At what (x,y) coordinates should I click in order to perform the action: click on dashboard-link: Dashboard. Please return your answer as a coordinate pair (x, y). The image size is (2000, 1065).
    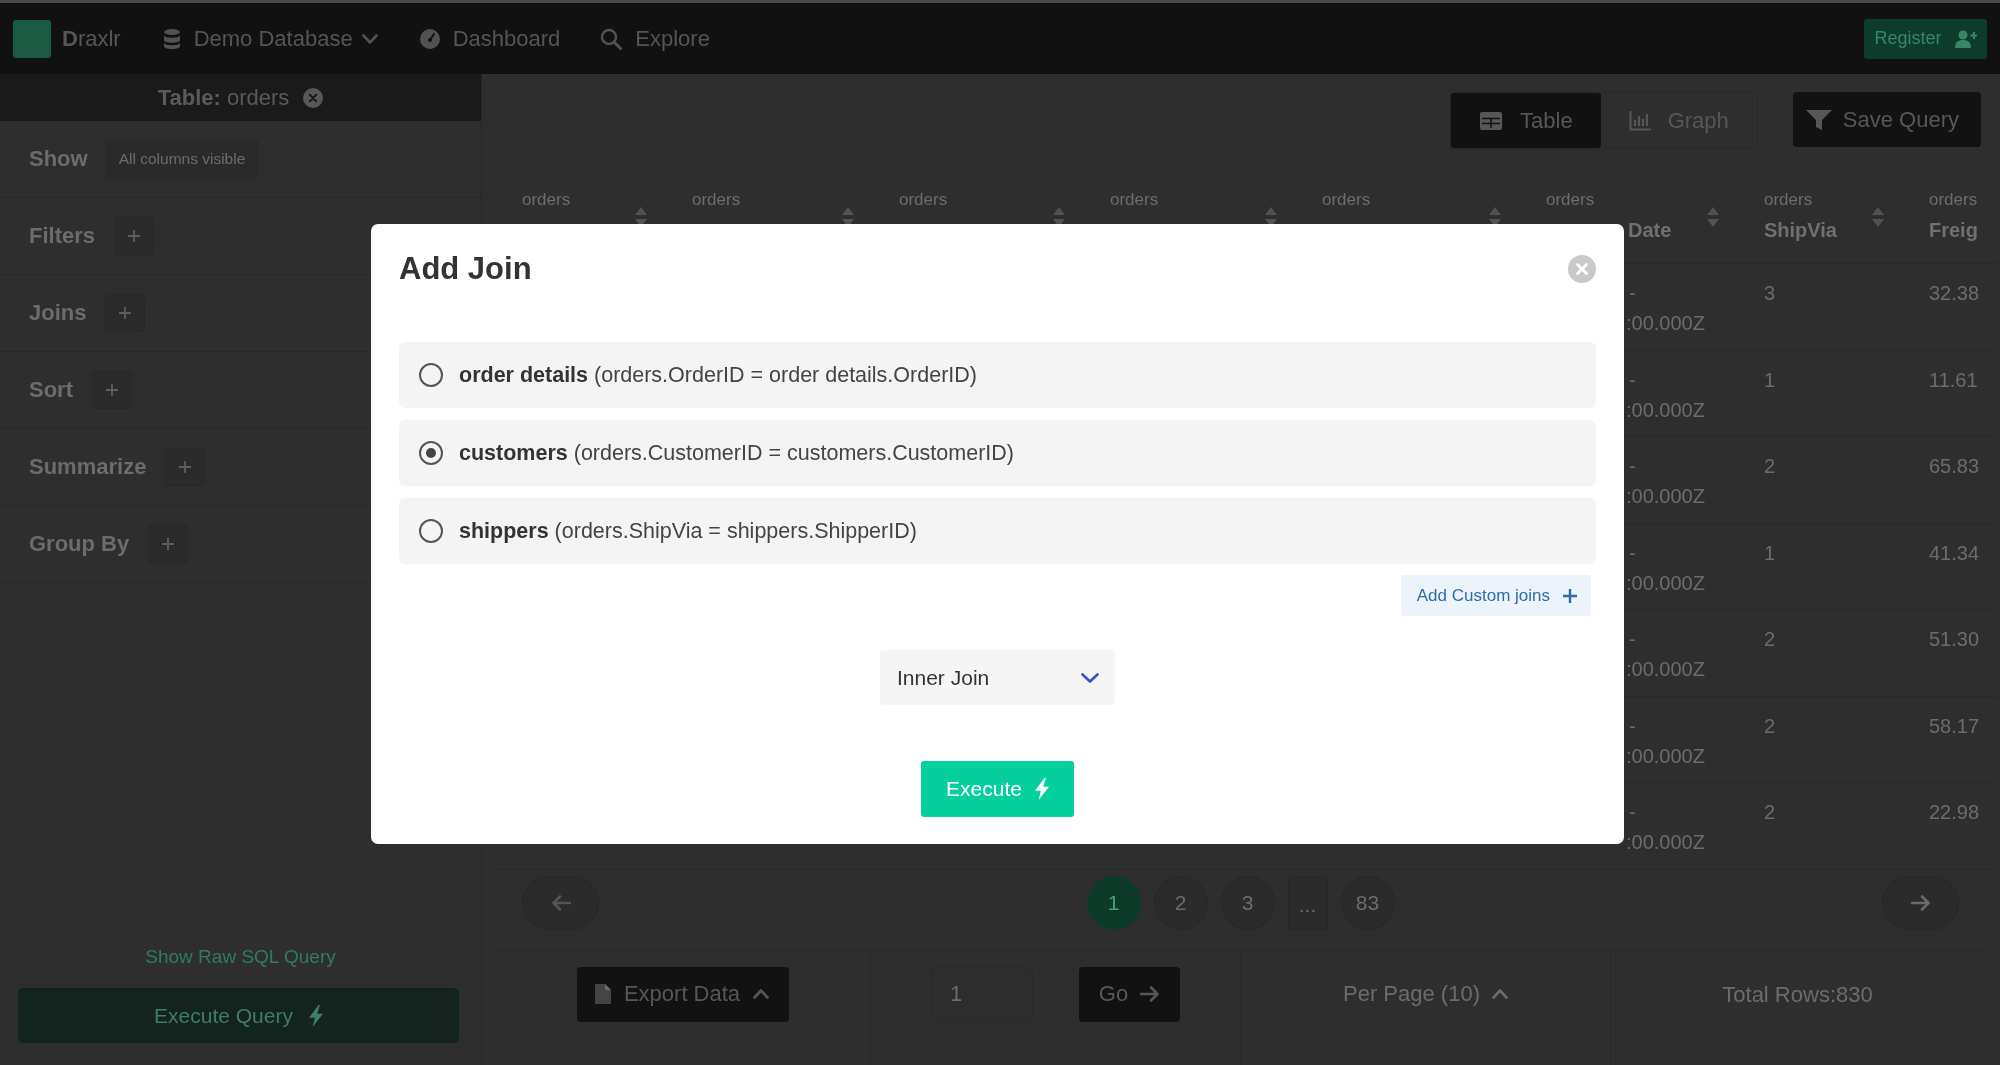
    Looking at the image, I should click on (490, 38).